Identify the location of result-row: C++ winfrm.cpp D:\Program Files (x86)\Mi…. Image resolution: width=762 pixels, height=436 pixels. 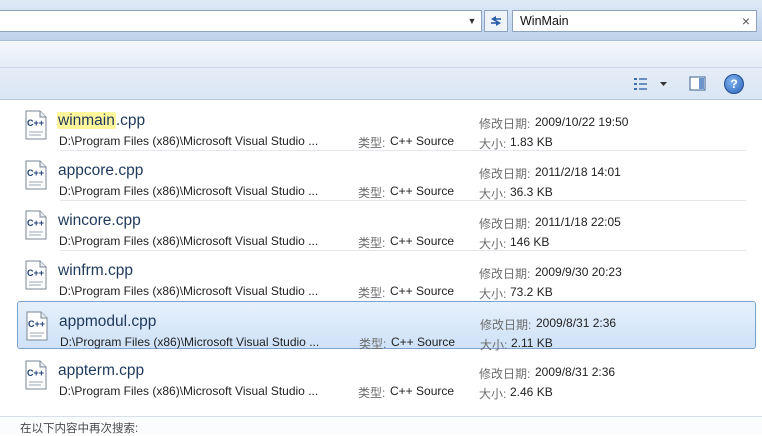
(386, 276).